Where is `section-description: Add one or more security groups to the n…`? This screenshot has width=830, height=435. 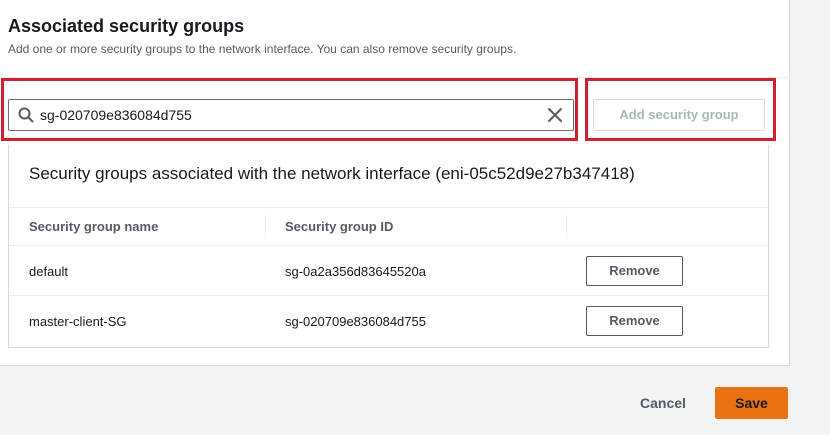 section-description: Add one or more security groups to the n… is located at coordinates (262, 49).